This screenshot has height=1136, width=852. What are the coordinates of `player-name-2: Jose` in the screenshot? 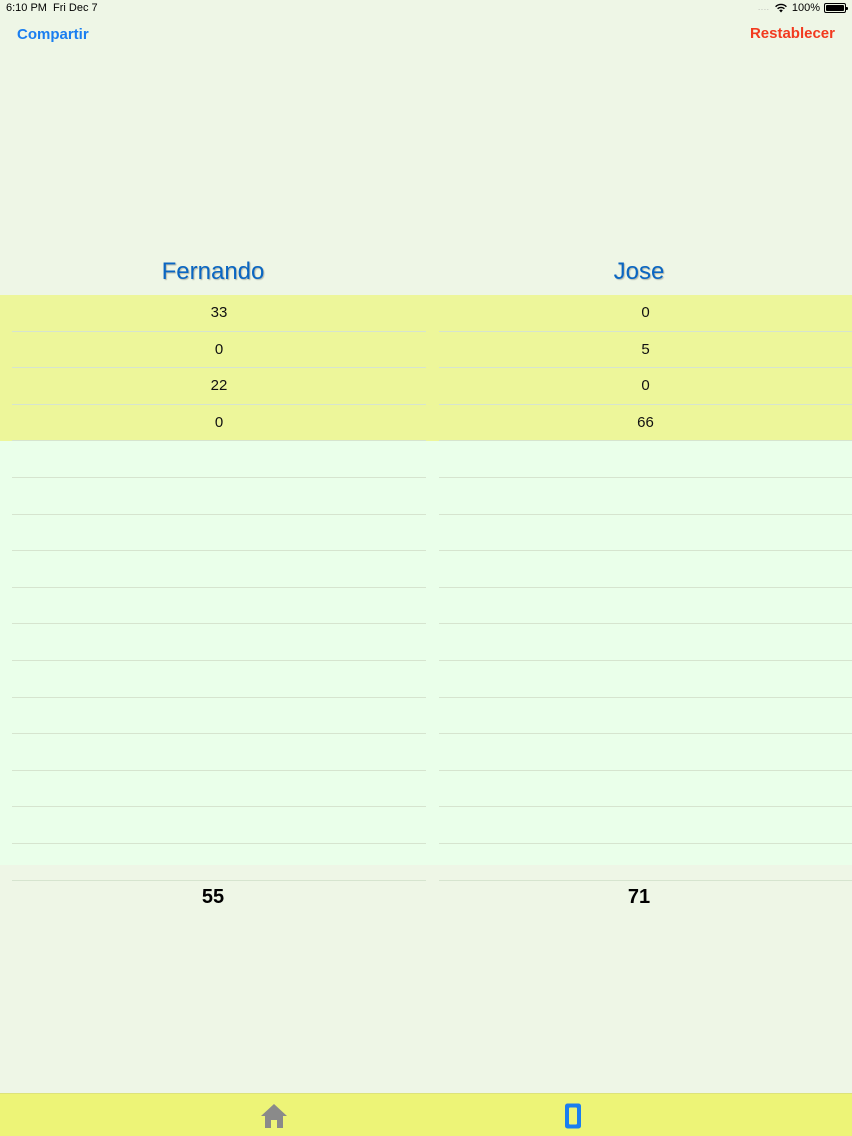 It's located at (639, 272).